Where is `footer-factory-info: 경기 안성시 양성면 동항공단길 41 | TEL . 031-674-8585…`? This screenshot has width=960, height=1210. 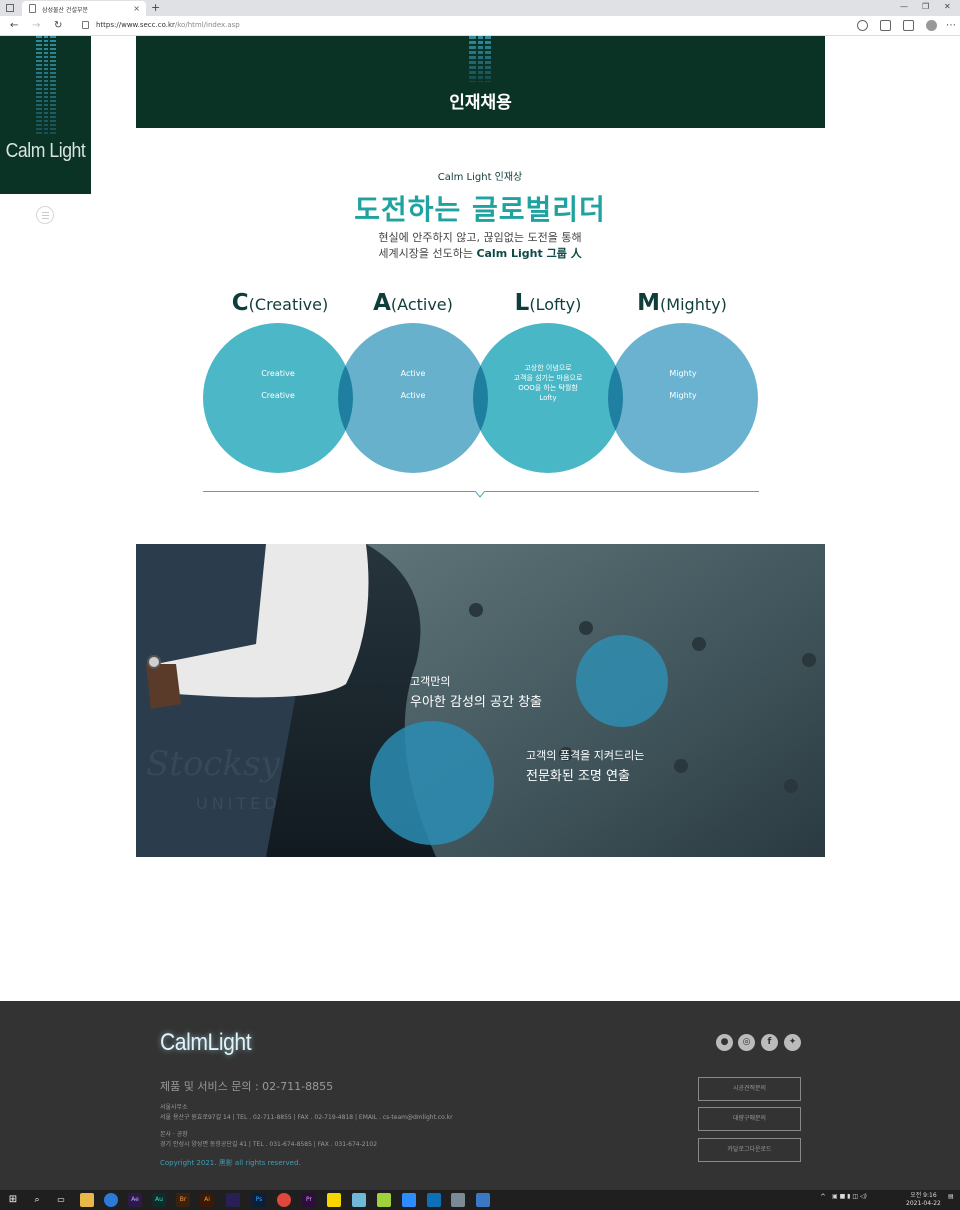 footer-factory-info: 경기 안성시 양성면 동항공단길 41 | TEL . 031-674-8585… is located at coordinates (269, 1144).